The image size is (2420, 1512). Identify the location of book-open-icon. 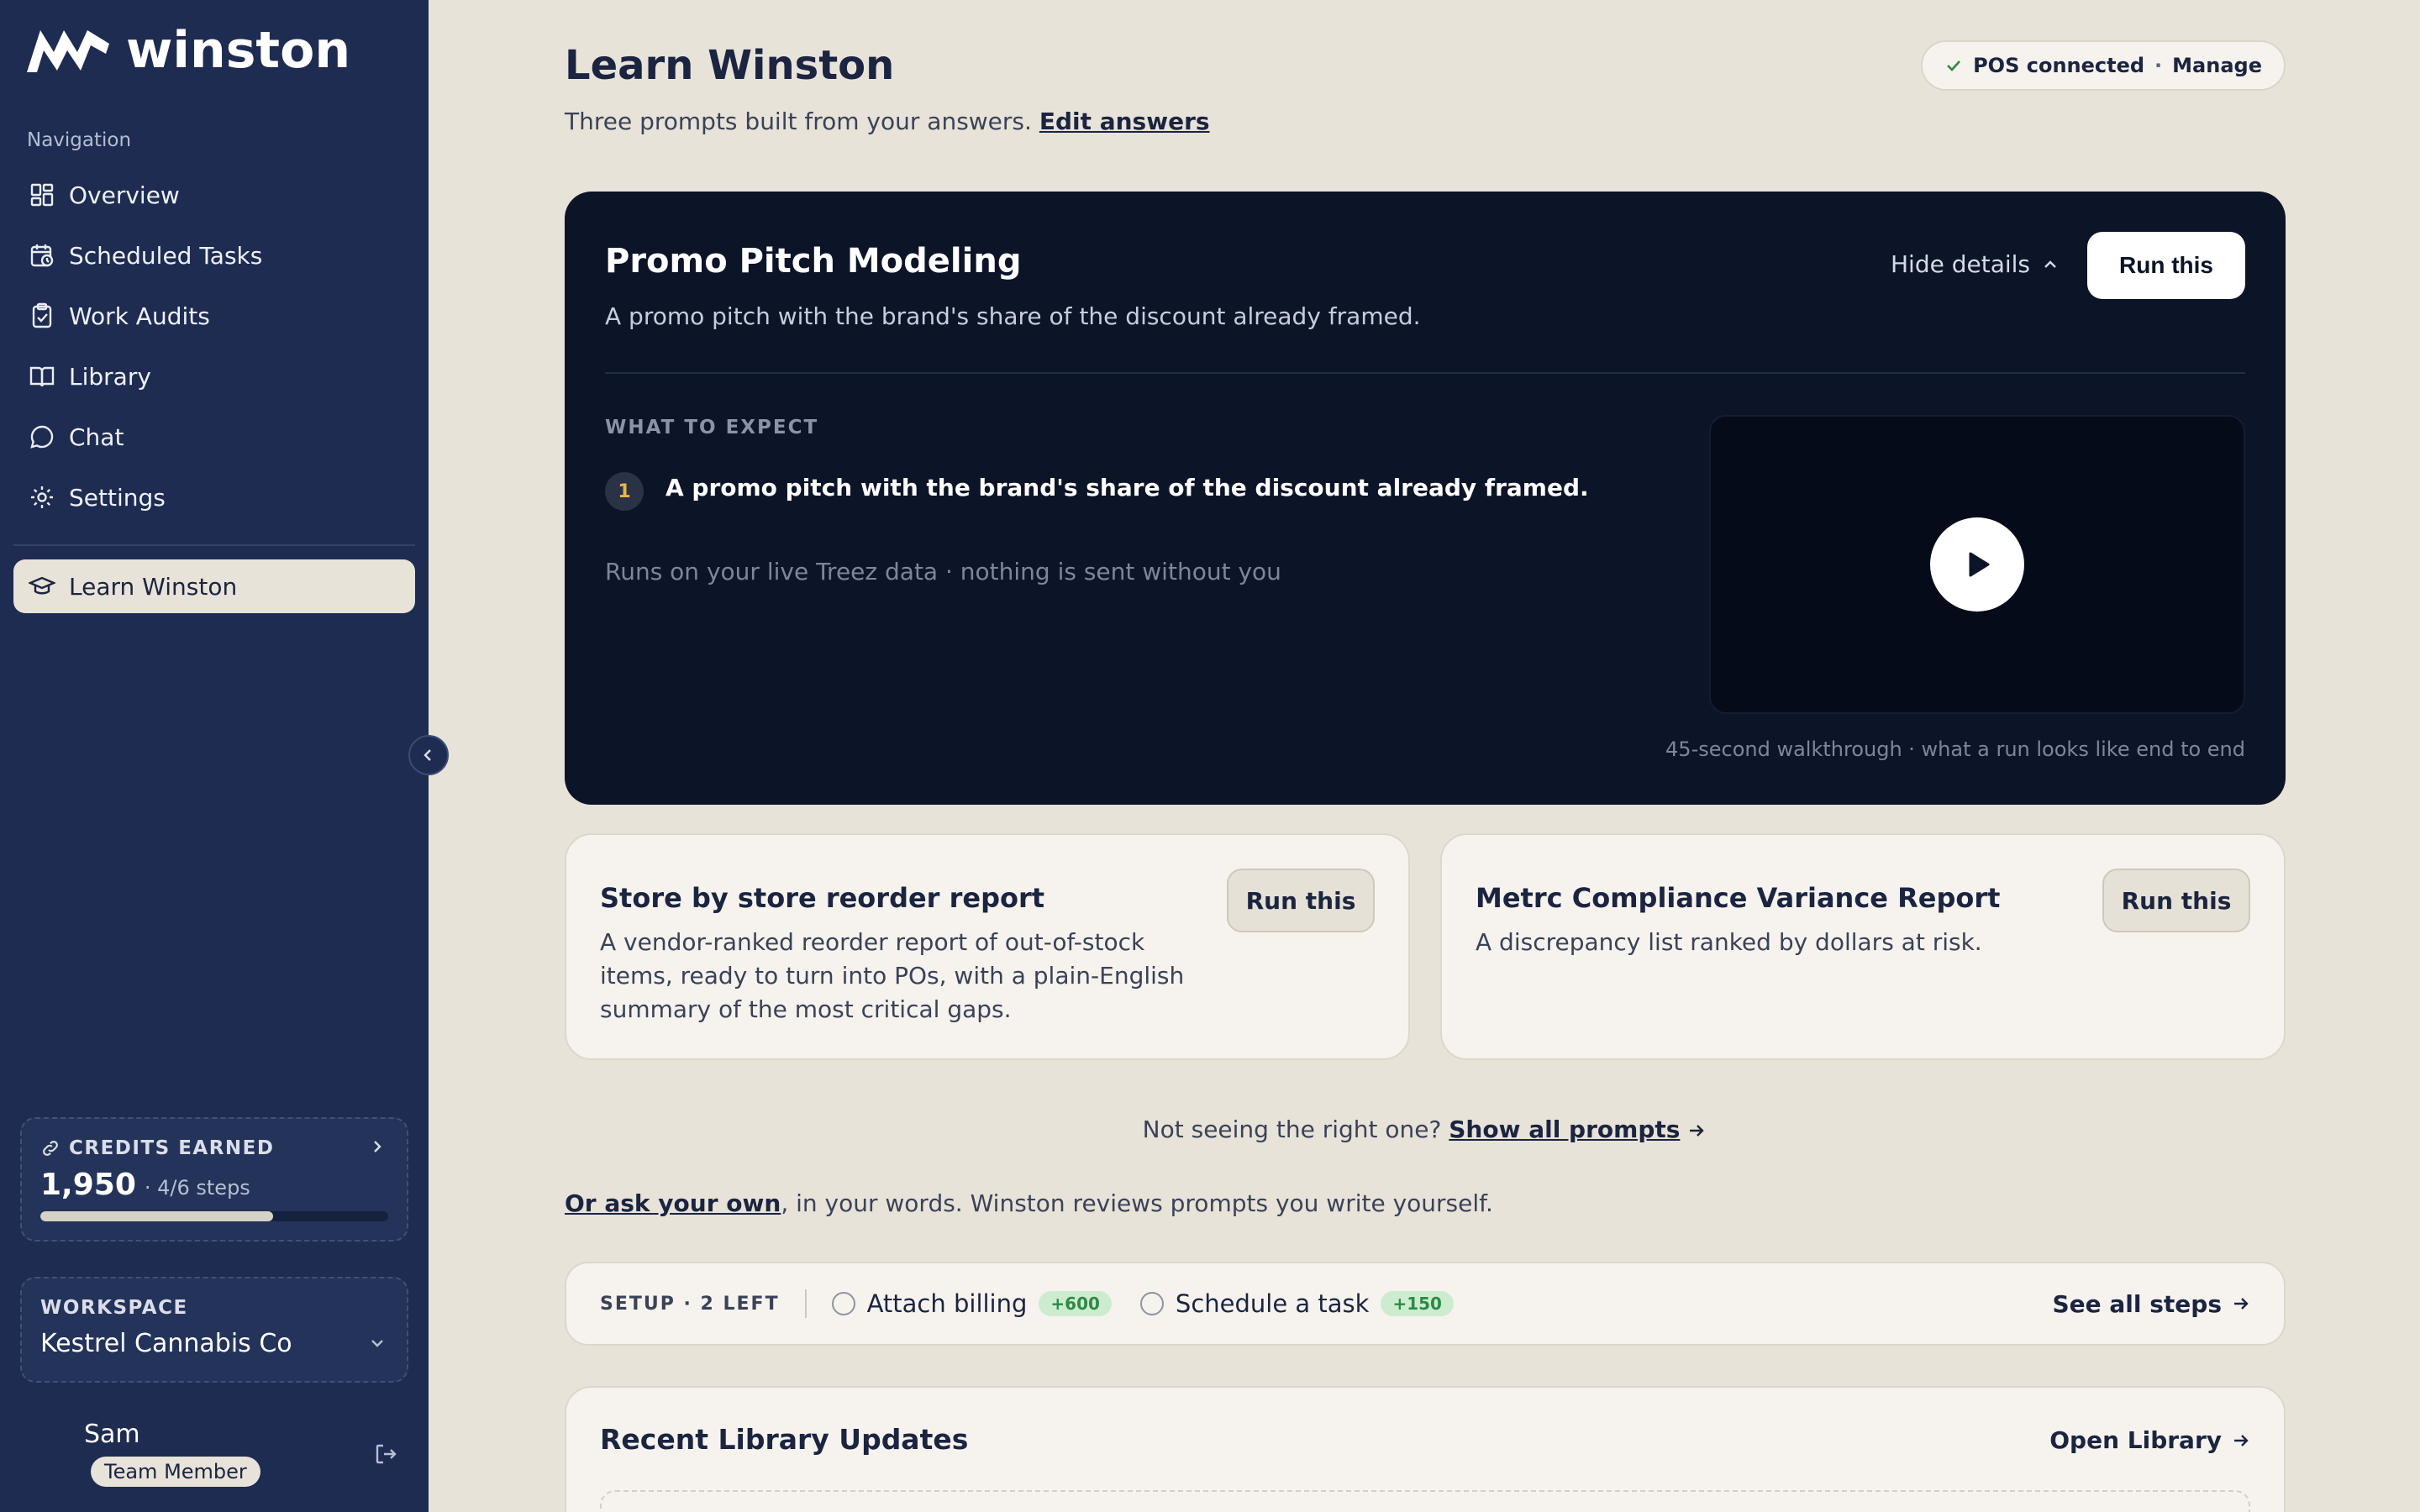
(42, 376).